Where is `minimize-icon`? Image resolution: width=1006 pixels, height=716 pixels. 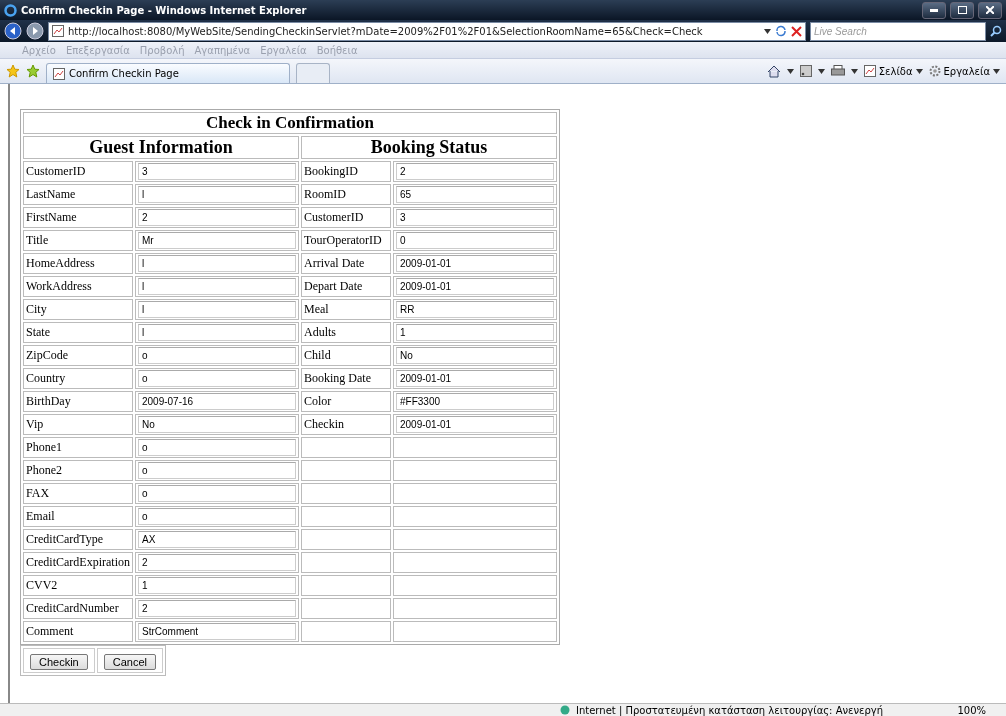 minimize-icon is located at coordinates (934, 10).